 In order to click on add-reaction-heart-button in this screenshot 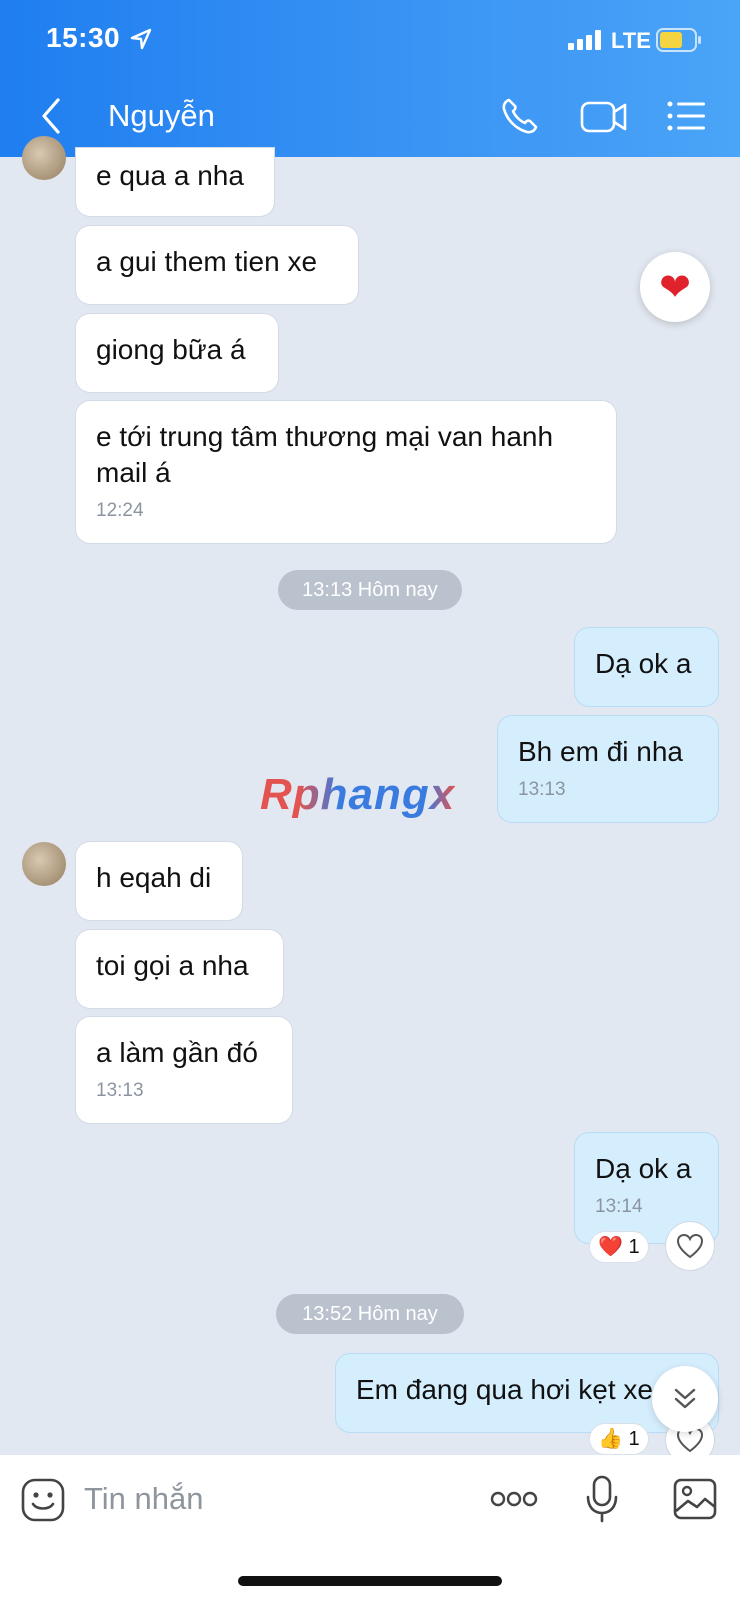, I will do `click(690, 1246)`.